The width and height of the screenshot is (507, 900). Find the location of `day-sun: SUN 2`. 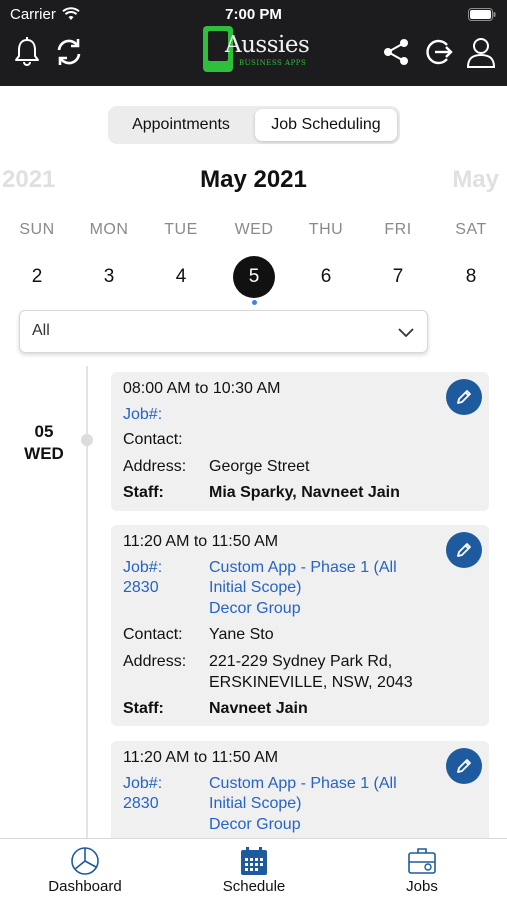

day-sun: SUN 2 is located at coordinates (37, 258).